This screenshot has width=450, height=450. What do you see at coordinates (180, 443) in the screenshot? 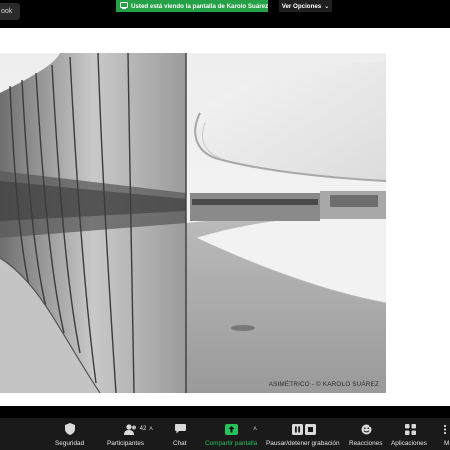
I see `chat-label: Chat` at bounding box center [180, 443].